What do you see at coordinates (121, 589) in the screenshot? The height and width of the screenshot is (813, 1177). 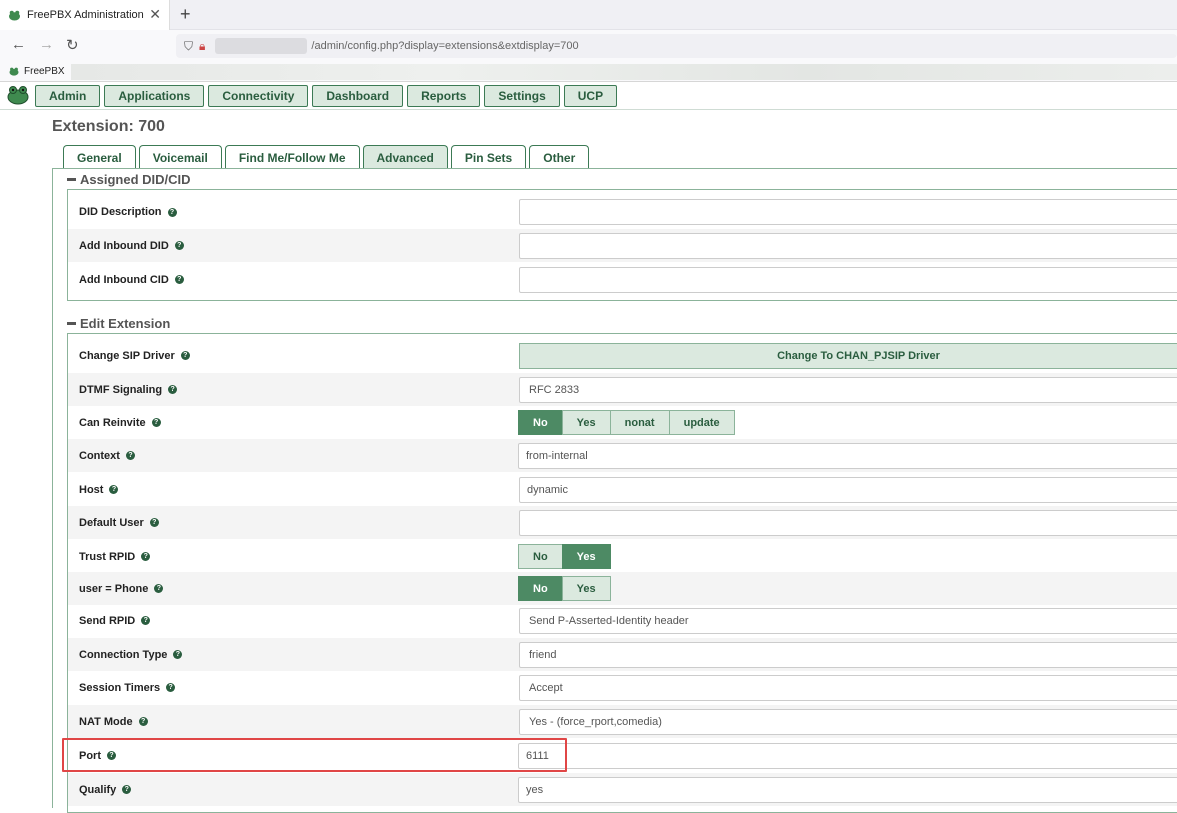 I see `user-phone-label: user = Phone?` at bounding box center [121, 589].